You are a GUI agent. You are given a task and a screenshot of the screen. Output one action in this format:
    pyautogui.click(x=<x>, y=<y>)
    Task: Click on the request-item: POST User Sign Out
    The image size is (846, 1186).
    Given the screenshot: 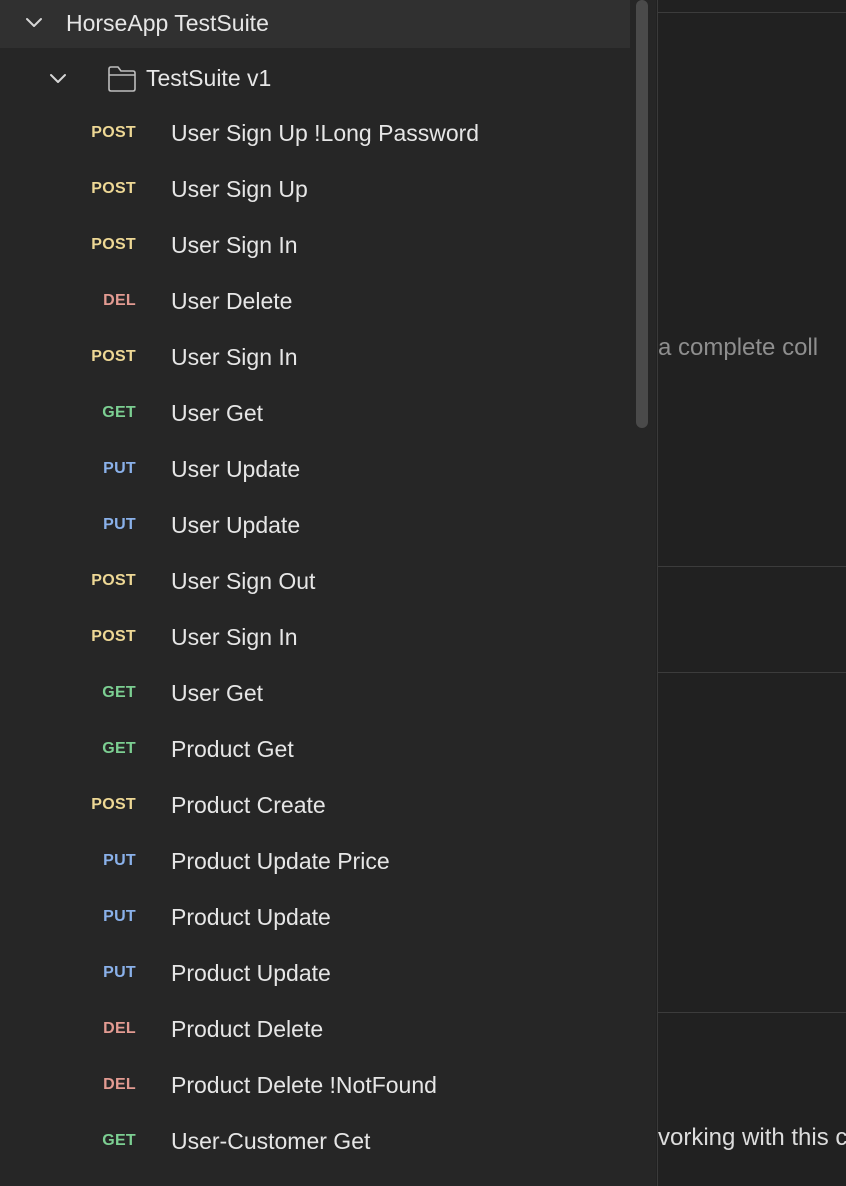 What is the action you would take?
    pyautogui.click(x=315, y=582)
    